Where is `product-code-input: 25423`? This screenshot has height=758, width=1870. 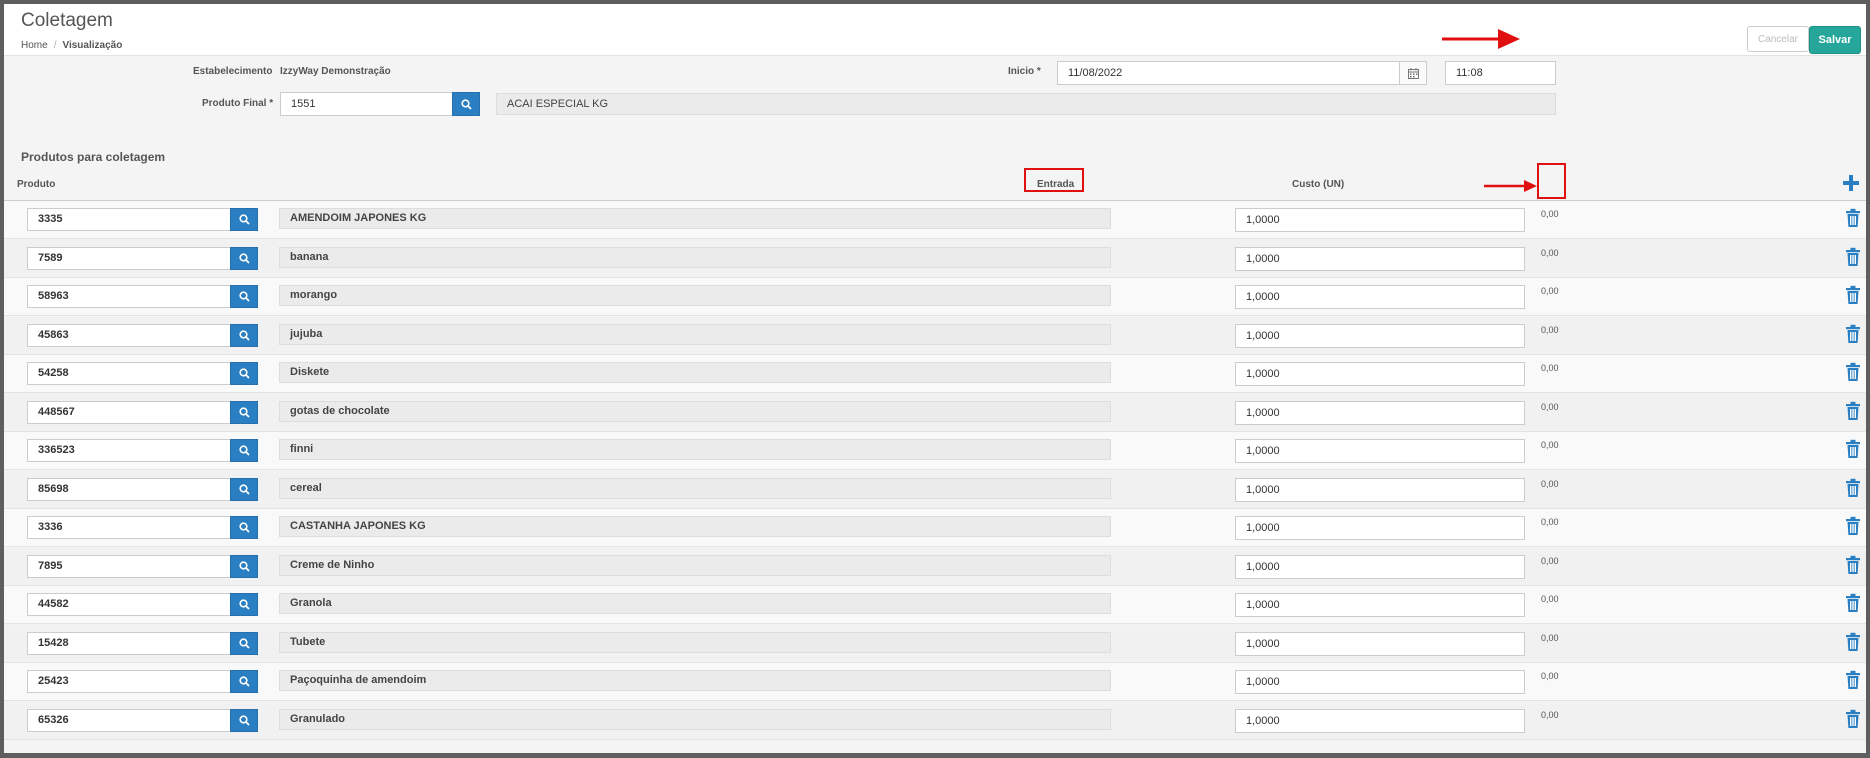 product-code-input: 25423 is located at coordinates (129, 681).